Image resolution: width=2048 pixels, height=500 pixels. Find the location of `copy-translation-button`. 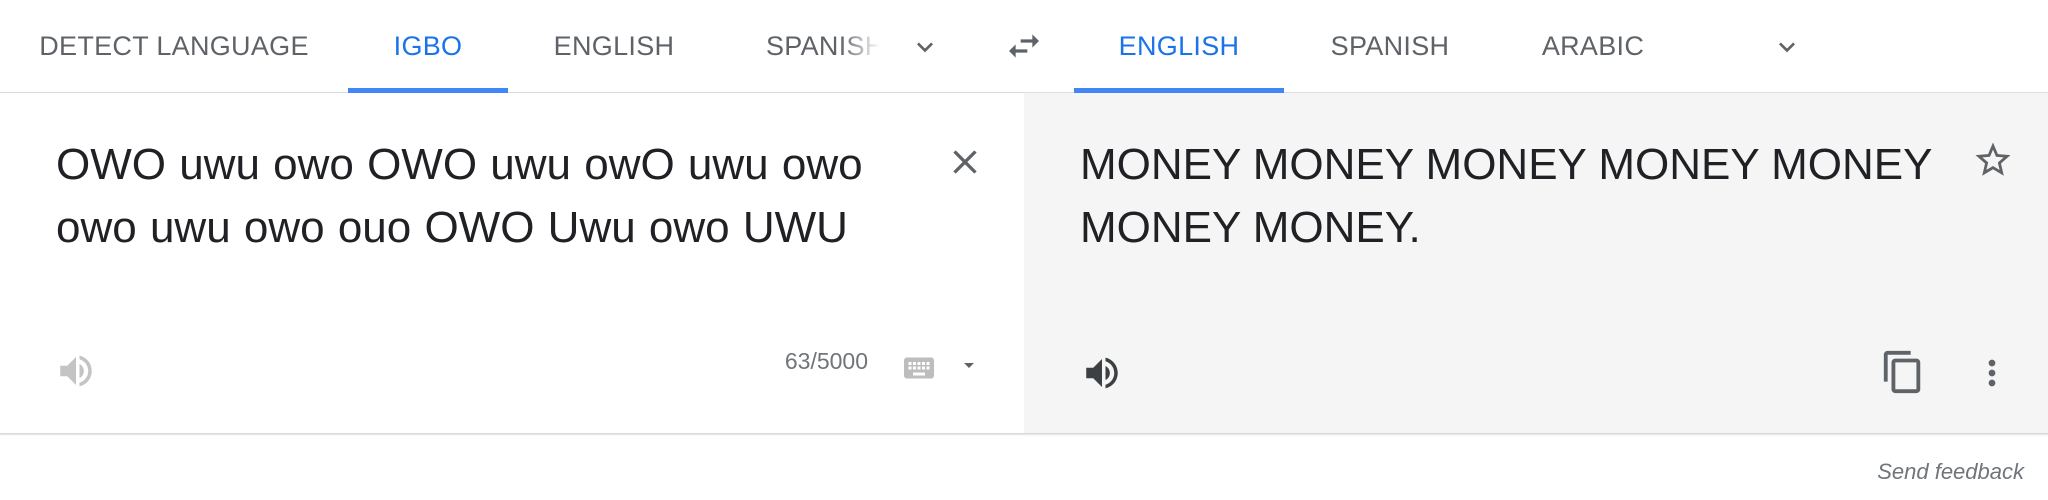

copy-translation-button is located at coordinates (1903, 372).